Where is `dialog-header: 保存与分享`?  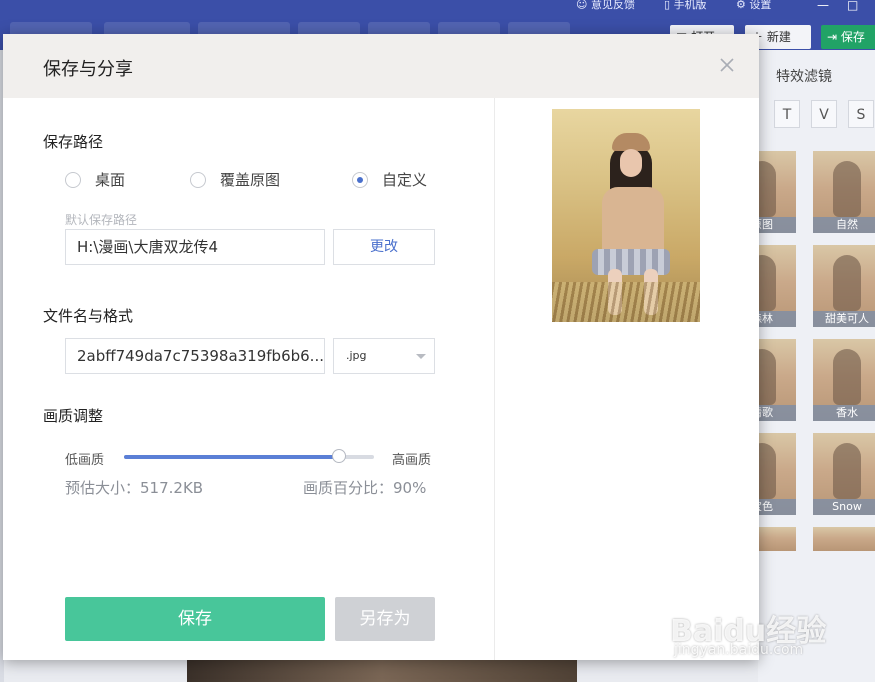
dialog-header: 保存与分享 is located at coordinates (381, 66).